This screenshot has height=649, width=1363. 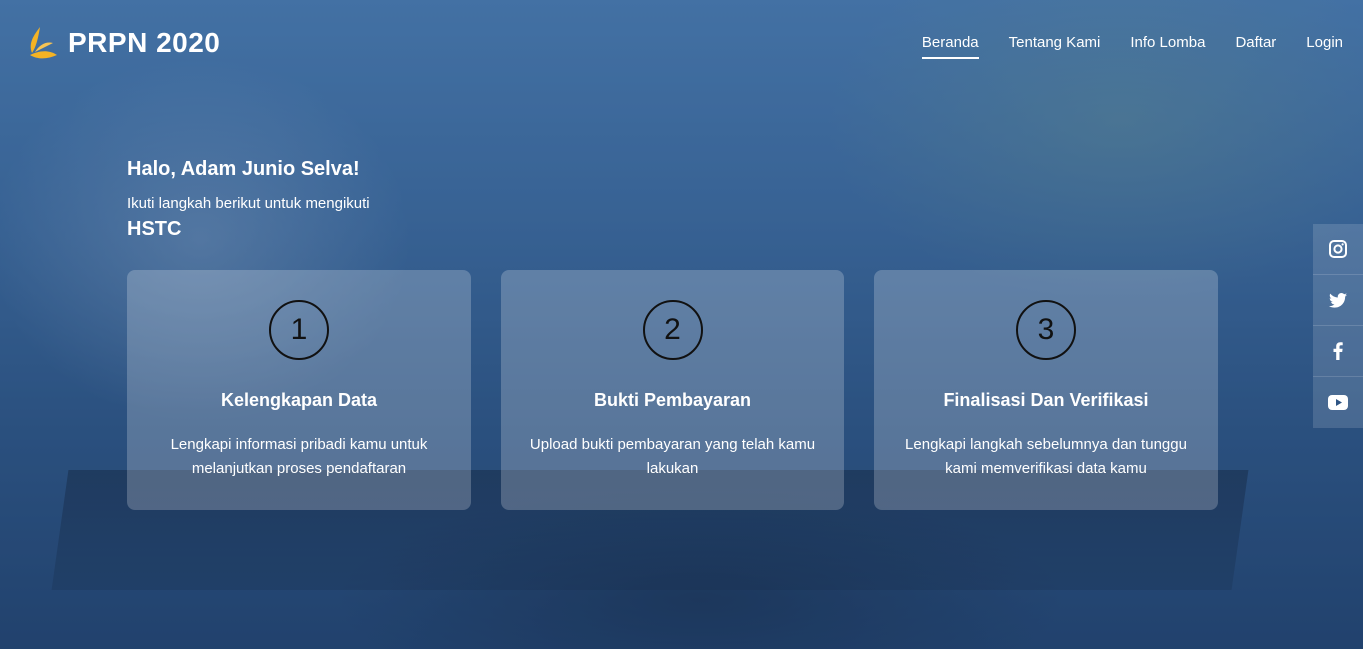 I want to click on twitter-icon, so click(x=1338, y=300).